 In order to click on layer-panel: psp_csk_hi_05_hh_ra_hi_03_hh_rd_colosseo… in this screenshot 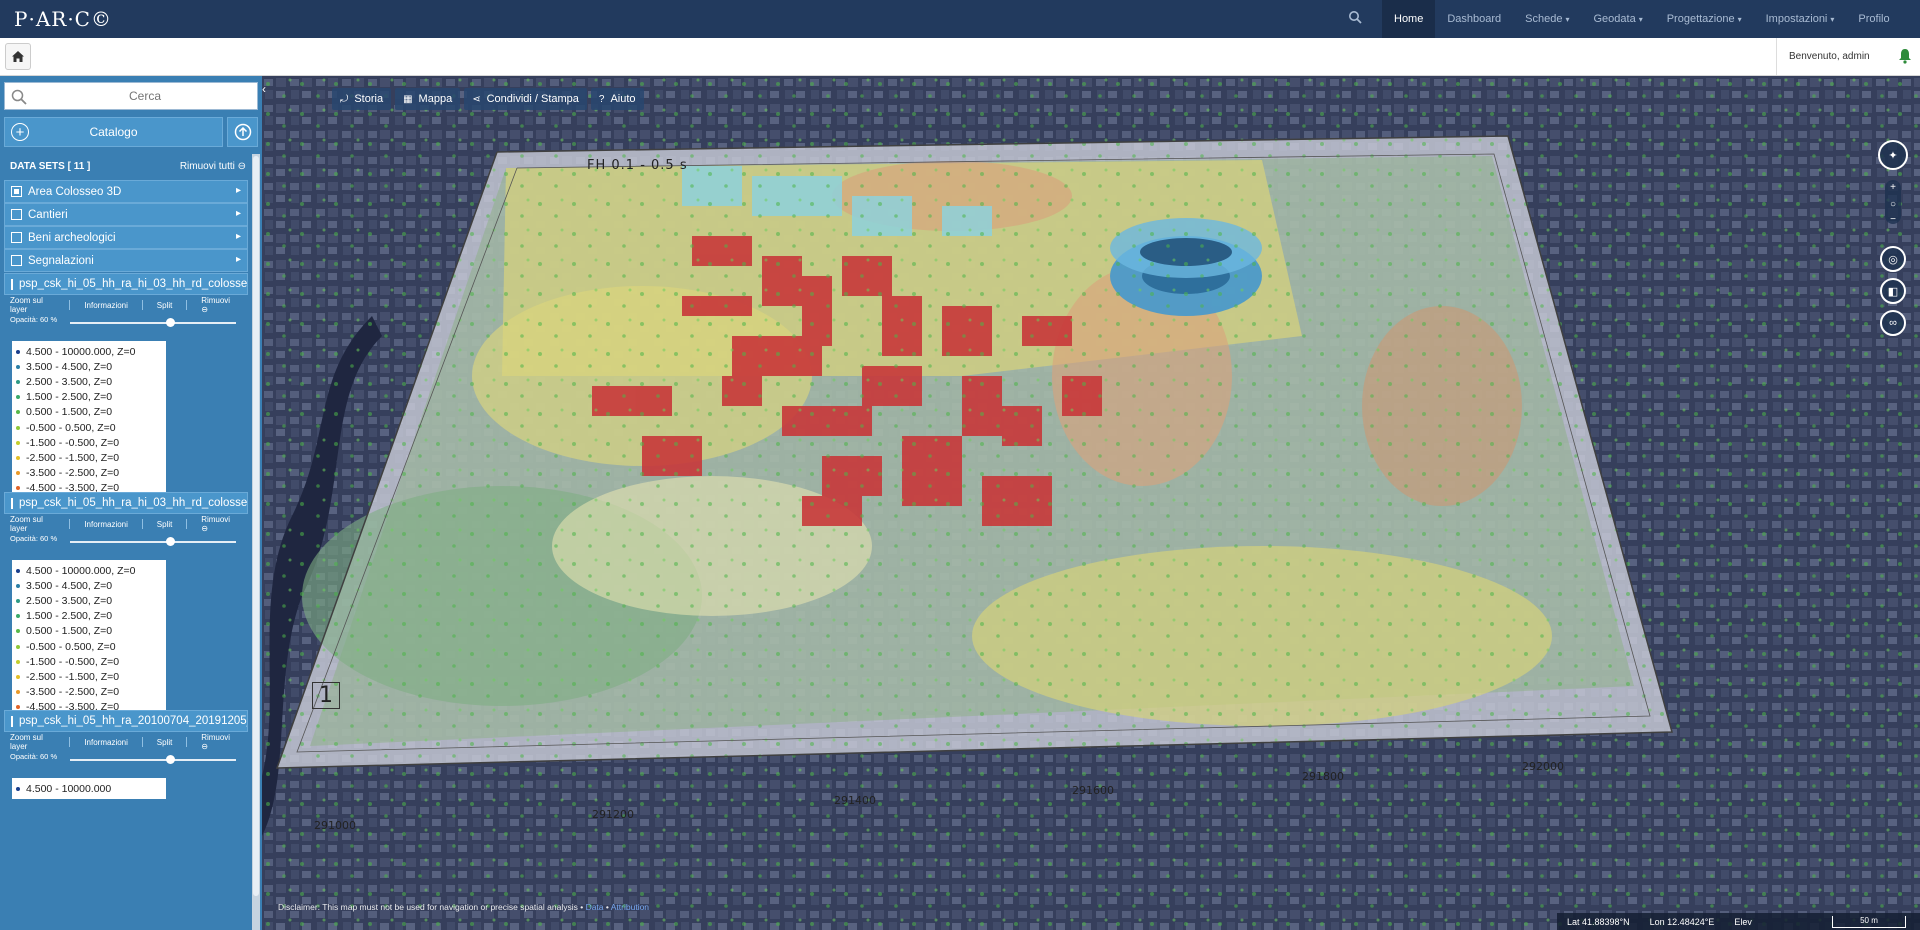, I will do `click(126, 394)`.